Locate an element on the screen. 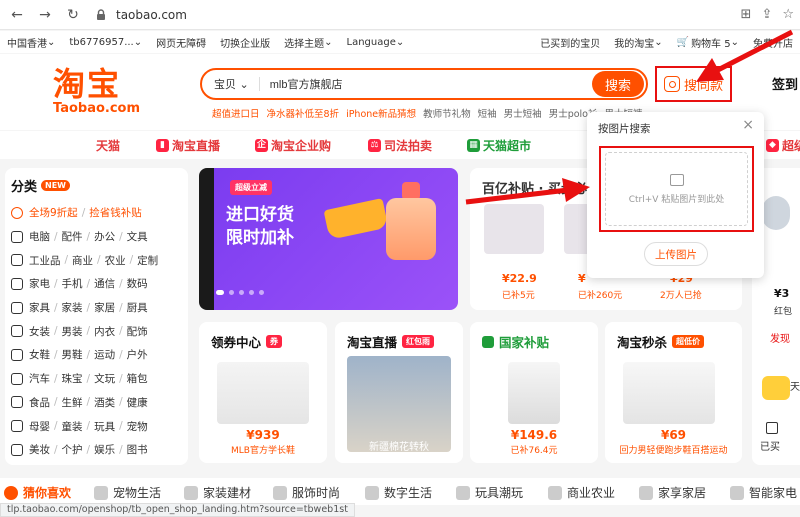 Image resolution: width=800 pixels, height=517 pixels. bought-items-link: 已买到的宝贝 is located at coordinates (570, 42).